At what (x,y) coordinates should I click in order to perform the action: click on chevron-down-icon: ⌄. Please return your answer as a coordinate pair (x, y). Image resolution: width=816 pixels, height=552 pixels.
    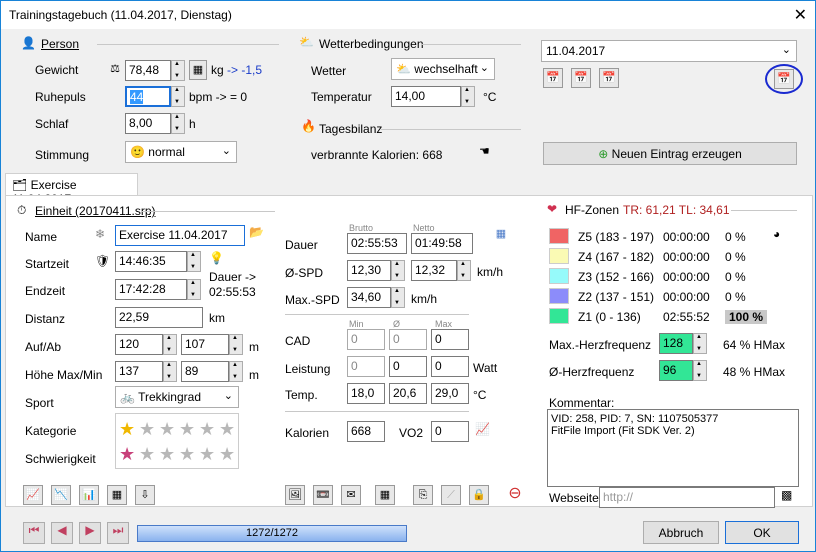
    Looking at the image, I should click on (484, 68).